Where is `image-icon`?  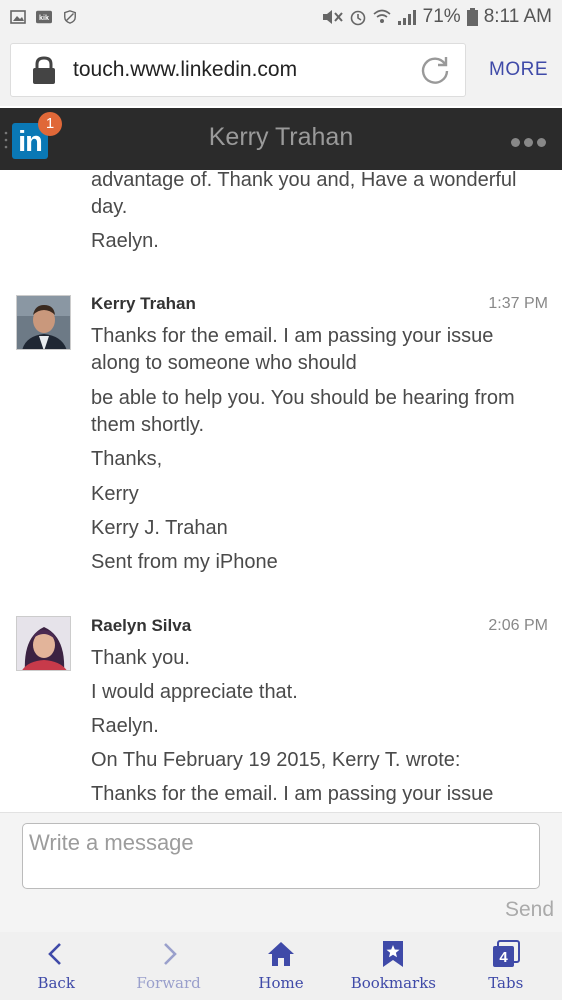
image-icon is located at coordinates (18, 17).